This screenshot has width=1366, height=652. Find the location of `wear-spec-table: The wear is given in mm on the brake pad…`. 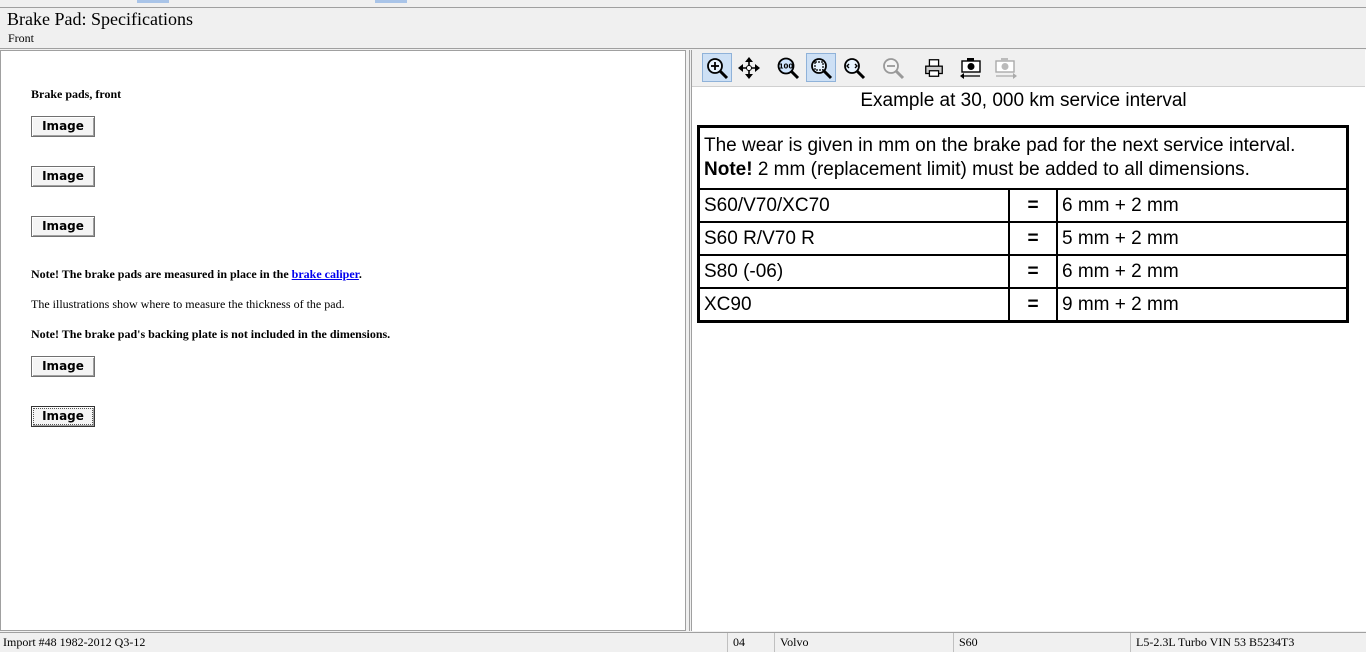

wear-spec-table: The wear is given in mm on the brake pad… is located at coordinates (1023, 224).